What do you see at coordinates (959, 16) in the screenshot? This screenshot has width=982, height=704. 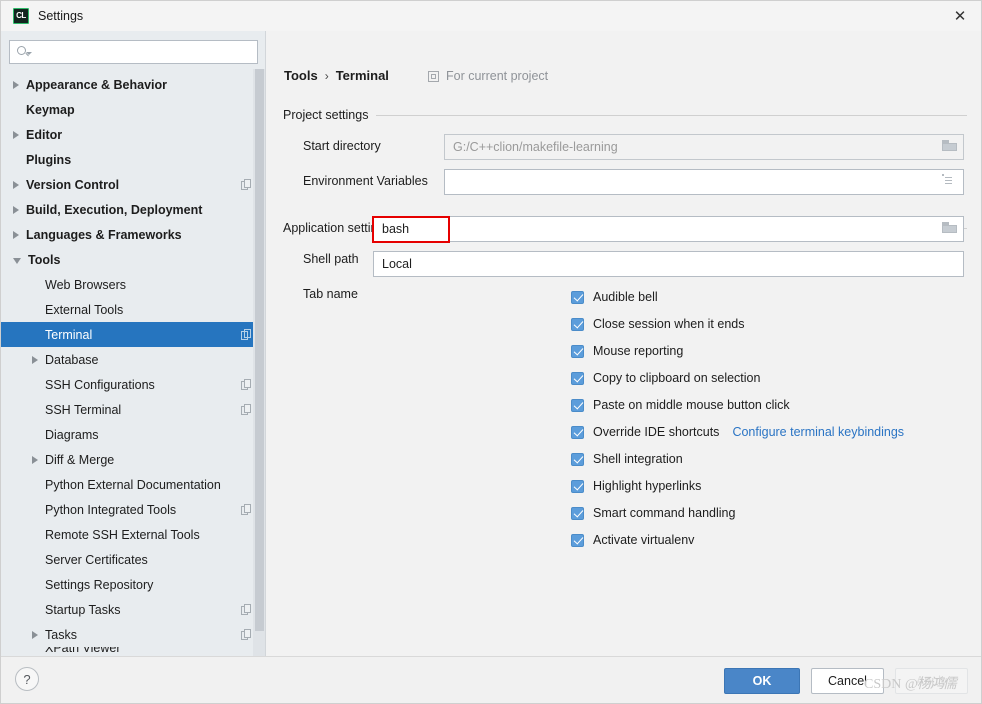 I see `close-icon: ✕` at bounding box center [959, 16].